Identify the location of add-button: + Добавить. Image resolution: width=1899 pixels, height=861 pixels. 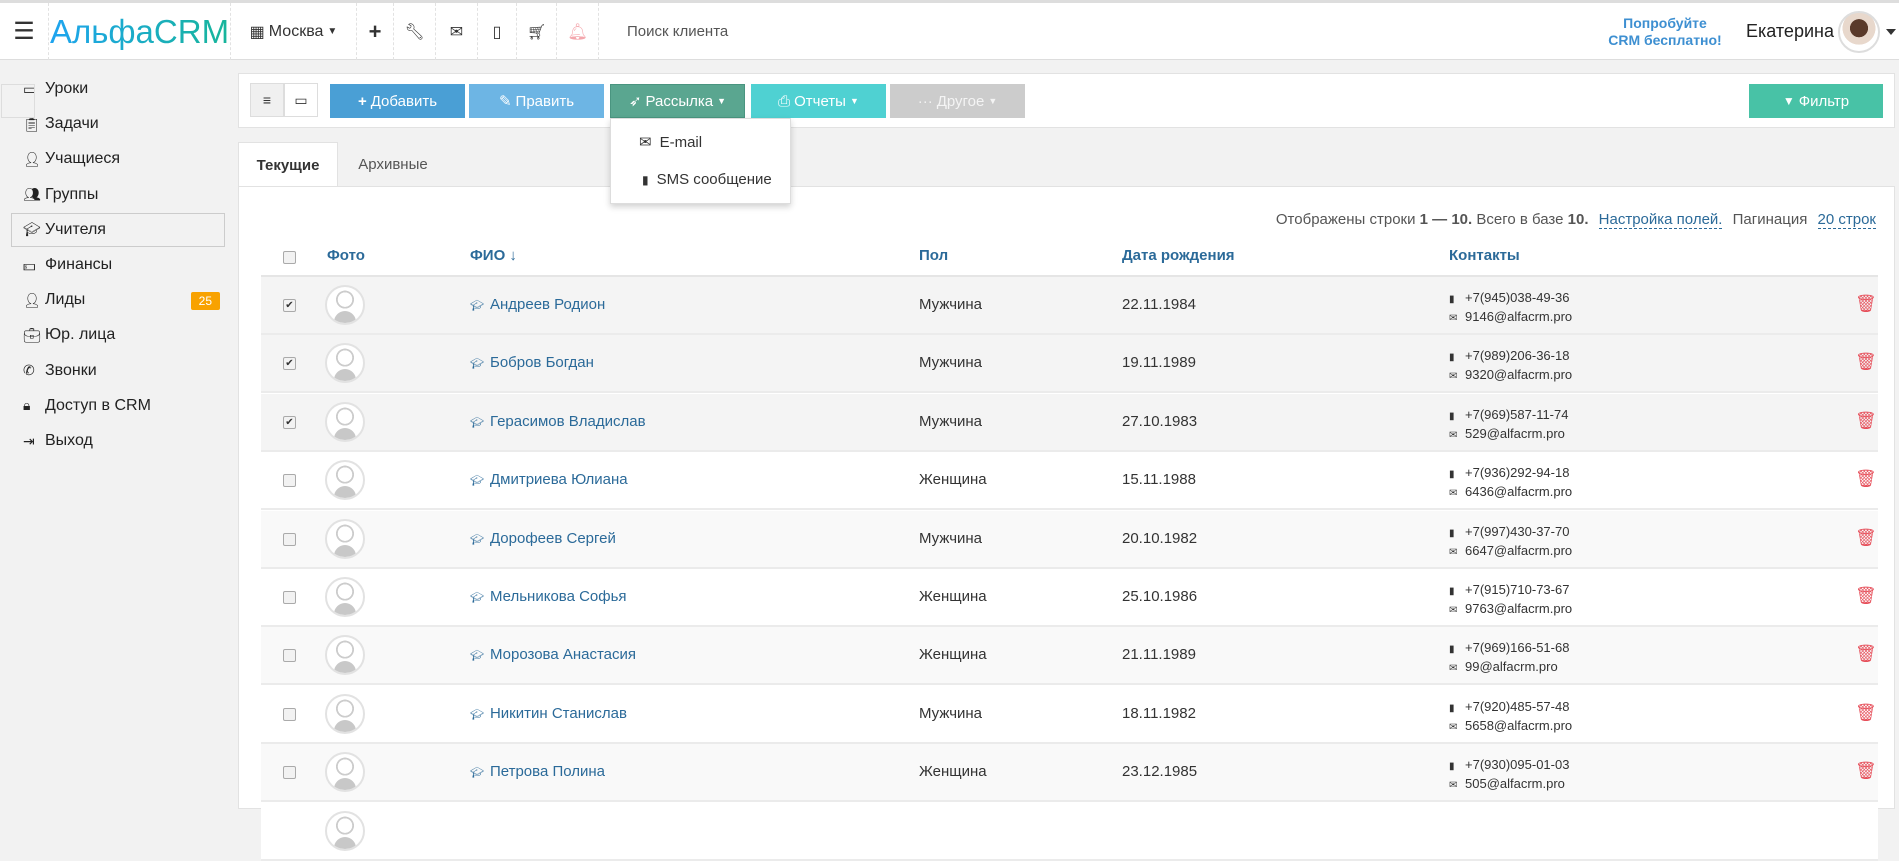
(397, 101).